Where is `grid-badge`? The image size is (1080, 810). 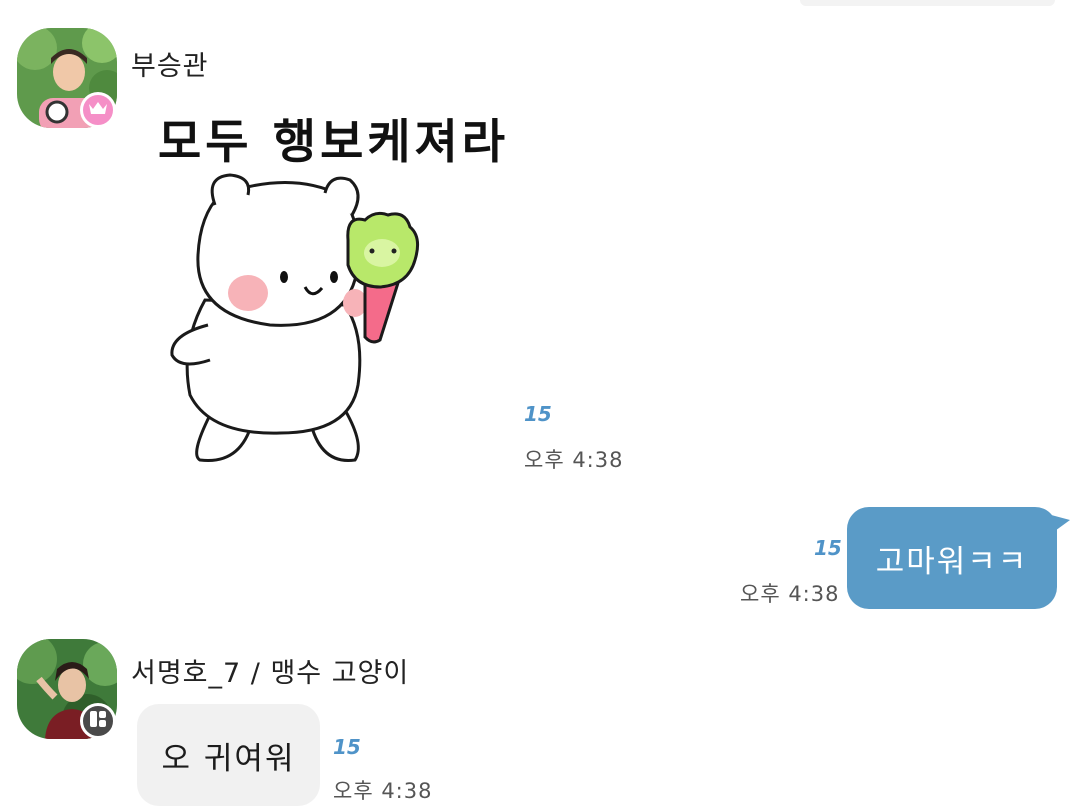 grid-badge is located at coordinates (98, 721).